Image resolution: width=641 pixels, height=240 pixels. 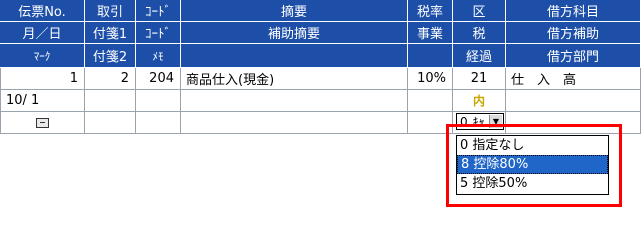 I want to click on header-row-1: 伝票No. 取引 ｺｰﾄﾞ 摘要 税率 区 借方科目, so click(x=320, y=11).